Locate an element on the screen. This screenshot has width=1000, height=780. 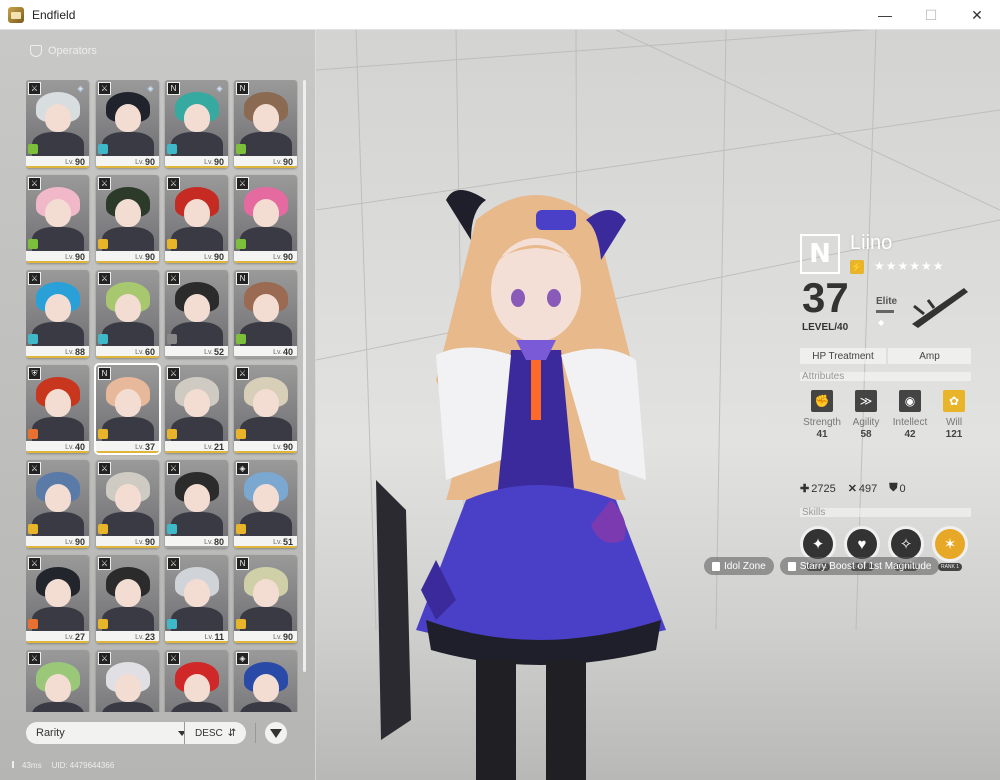
operator-card: ◈ is located at coordinates (265, 681).